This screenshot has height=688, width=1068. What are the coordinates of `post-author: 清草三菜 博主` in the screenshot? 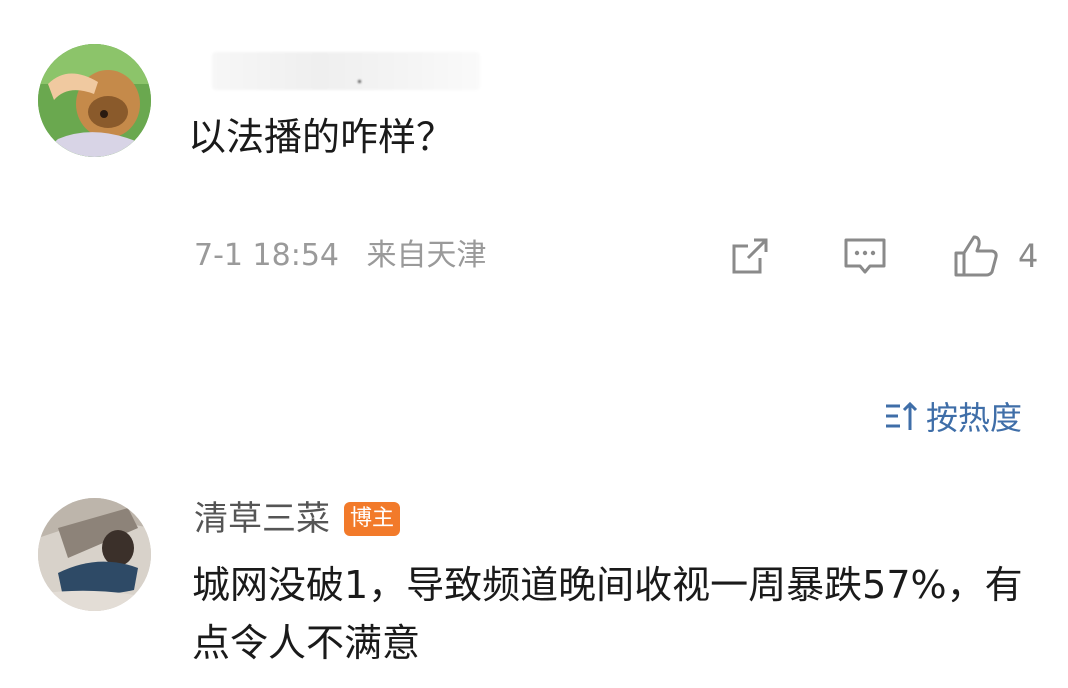 It's located at (297, 519).